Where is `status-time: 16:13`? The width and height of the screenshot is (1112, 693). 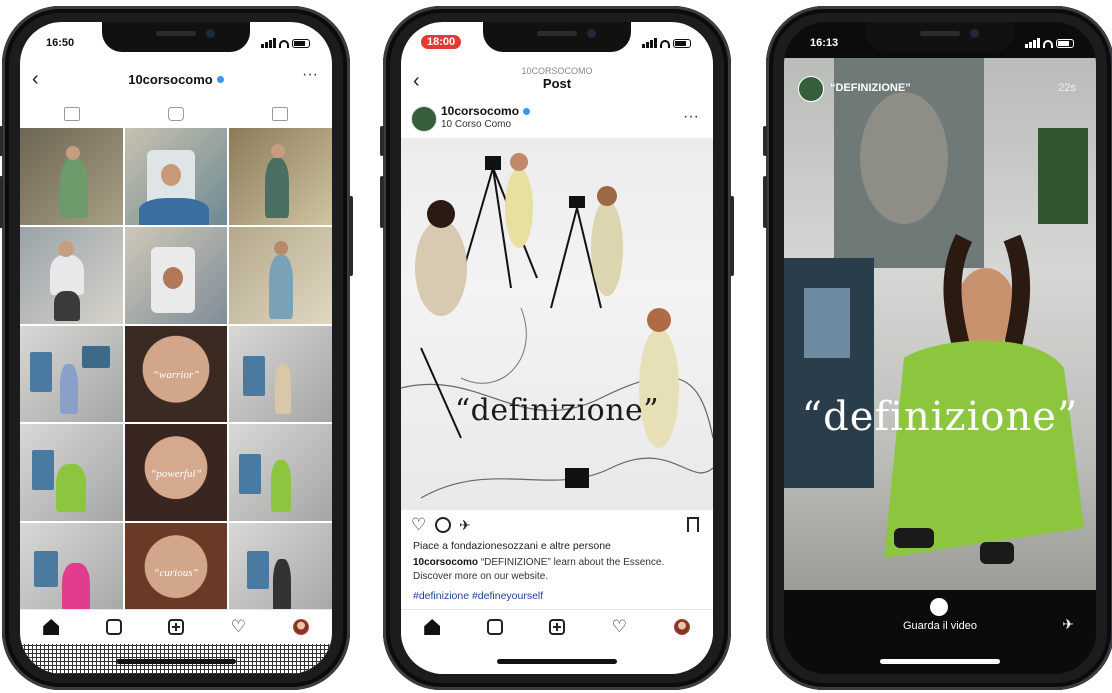 status-time: 16:13 is located at coordinates (824, 43).